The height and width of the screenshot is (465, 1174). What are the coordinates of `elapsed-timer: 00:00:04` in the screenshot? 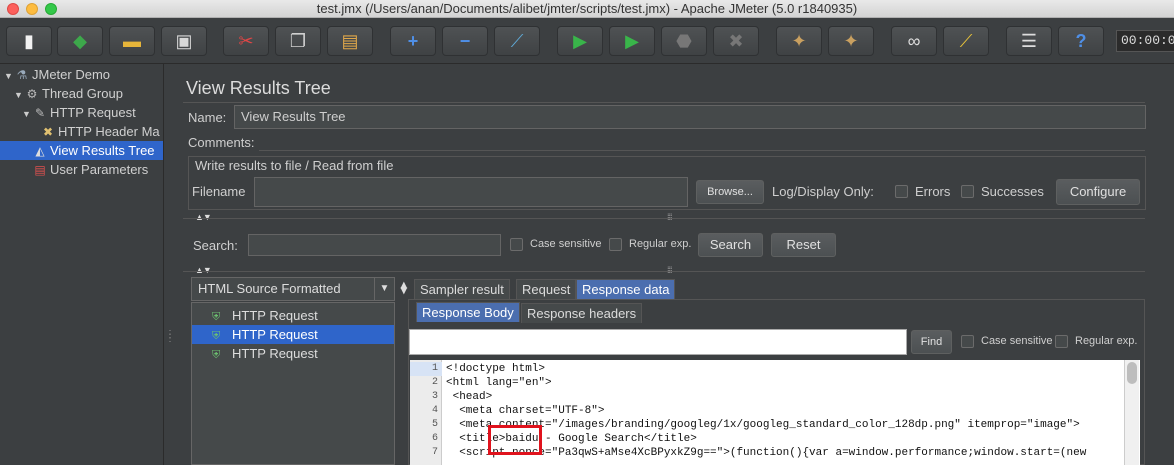 It's located at (1145, 41).